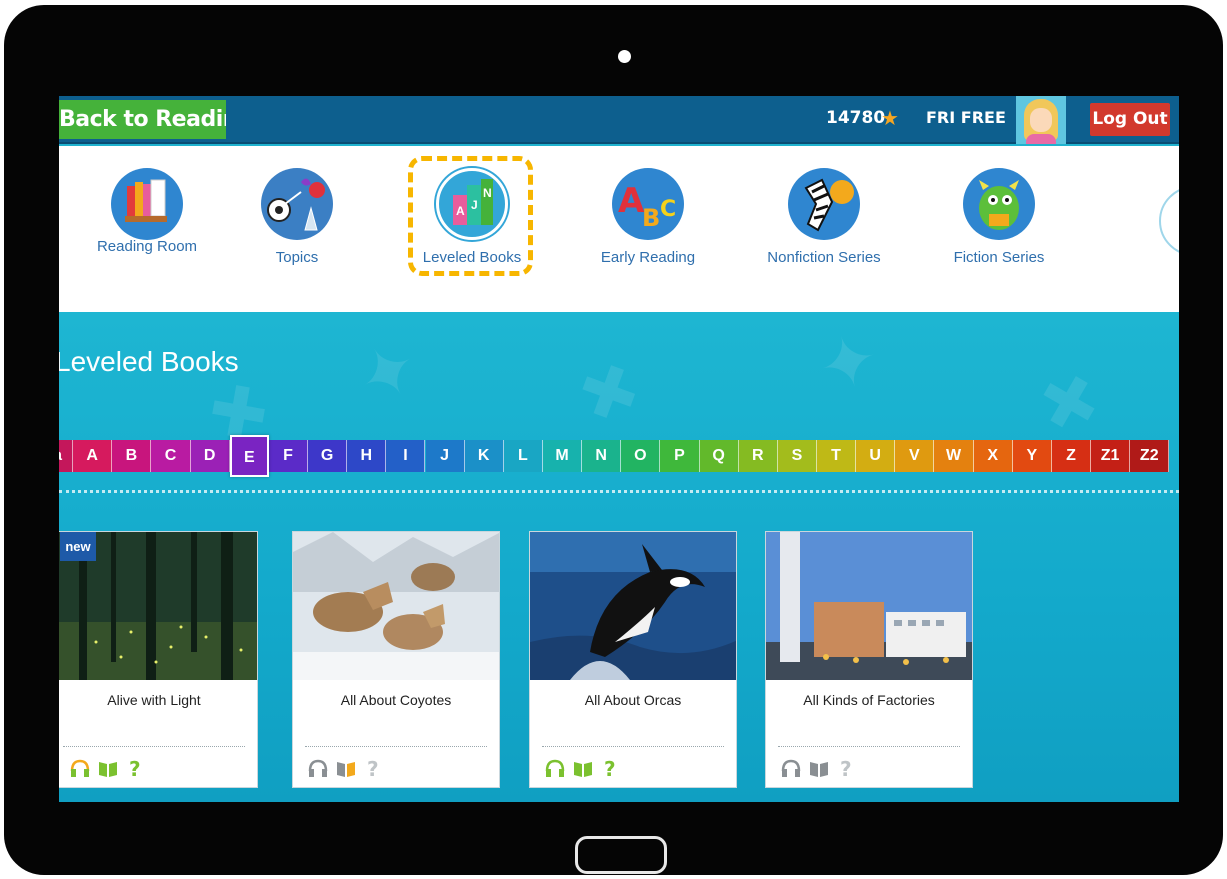 Image resolution: width=1227 pixels, height=879 pixels. What do you see at coordinates (999, 257) in the screenshot?
I see `category-label: Fiction Series` at bounding box center [999, 257].